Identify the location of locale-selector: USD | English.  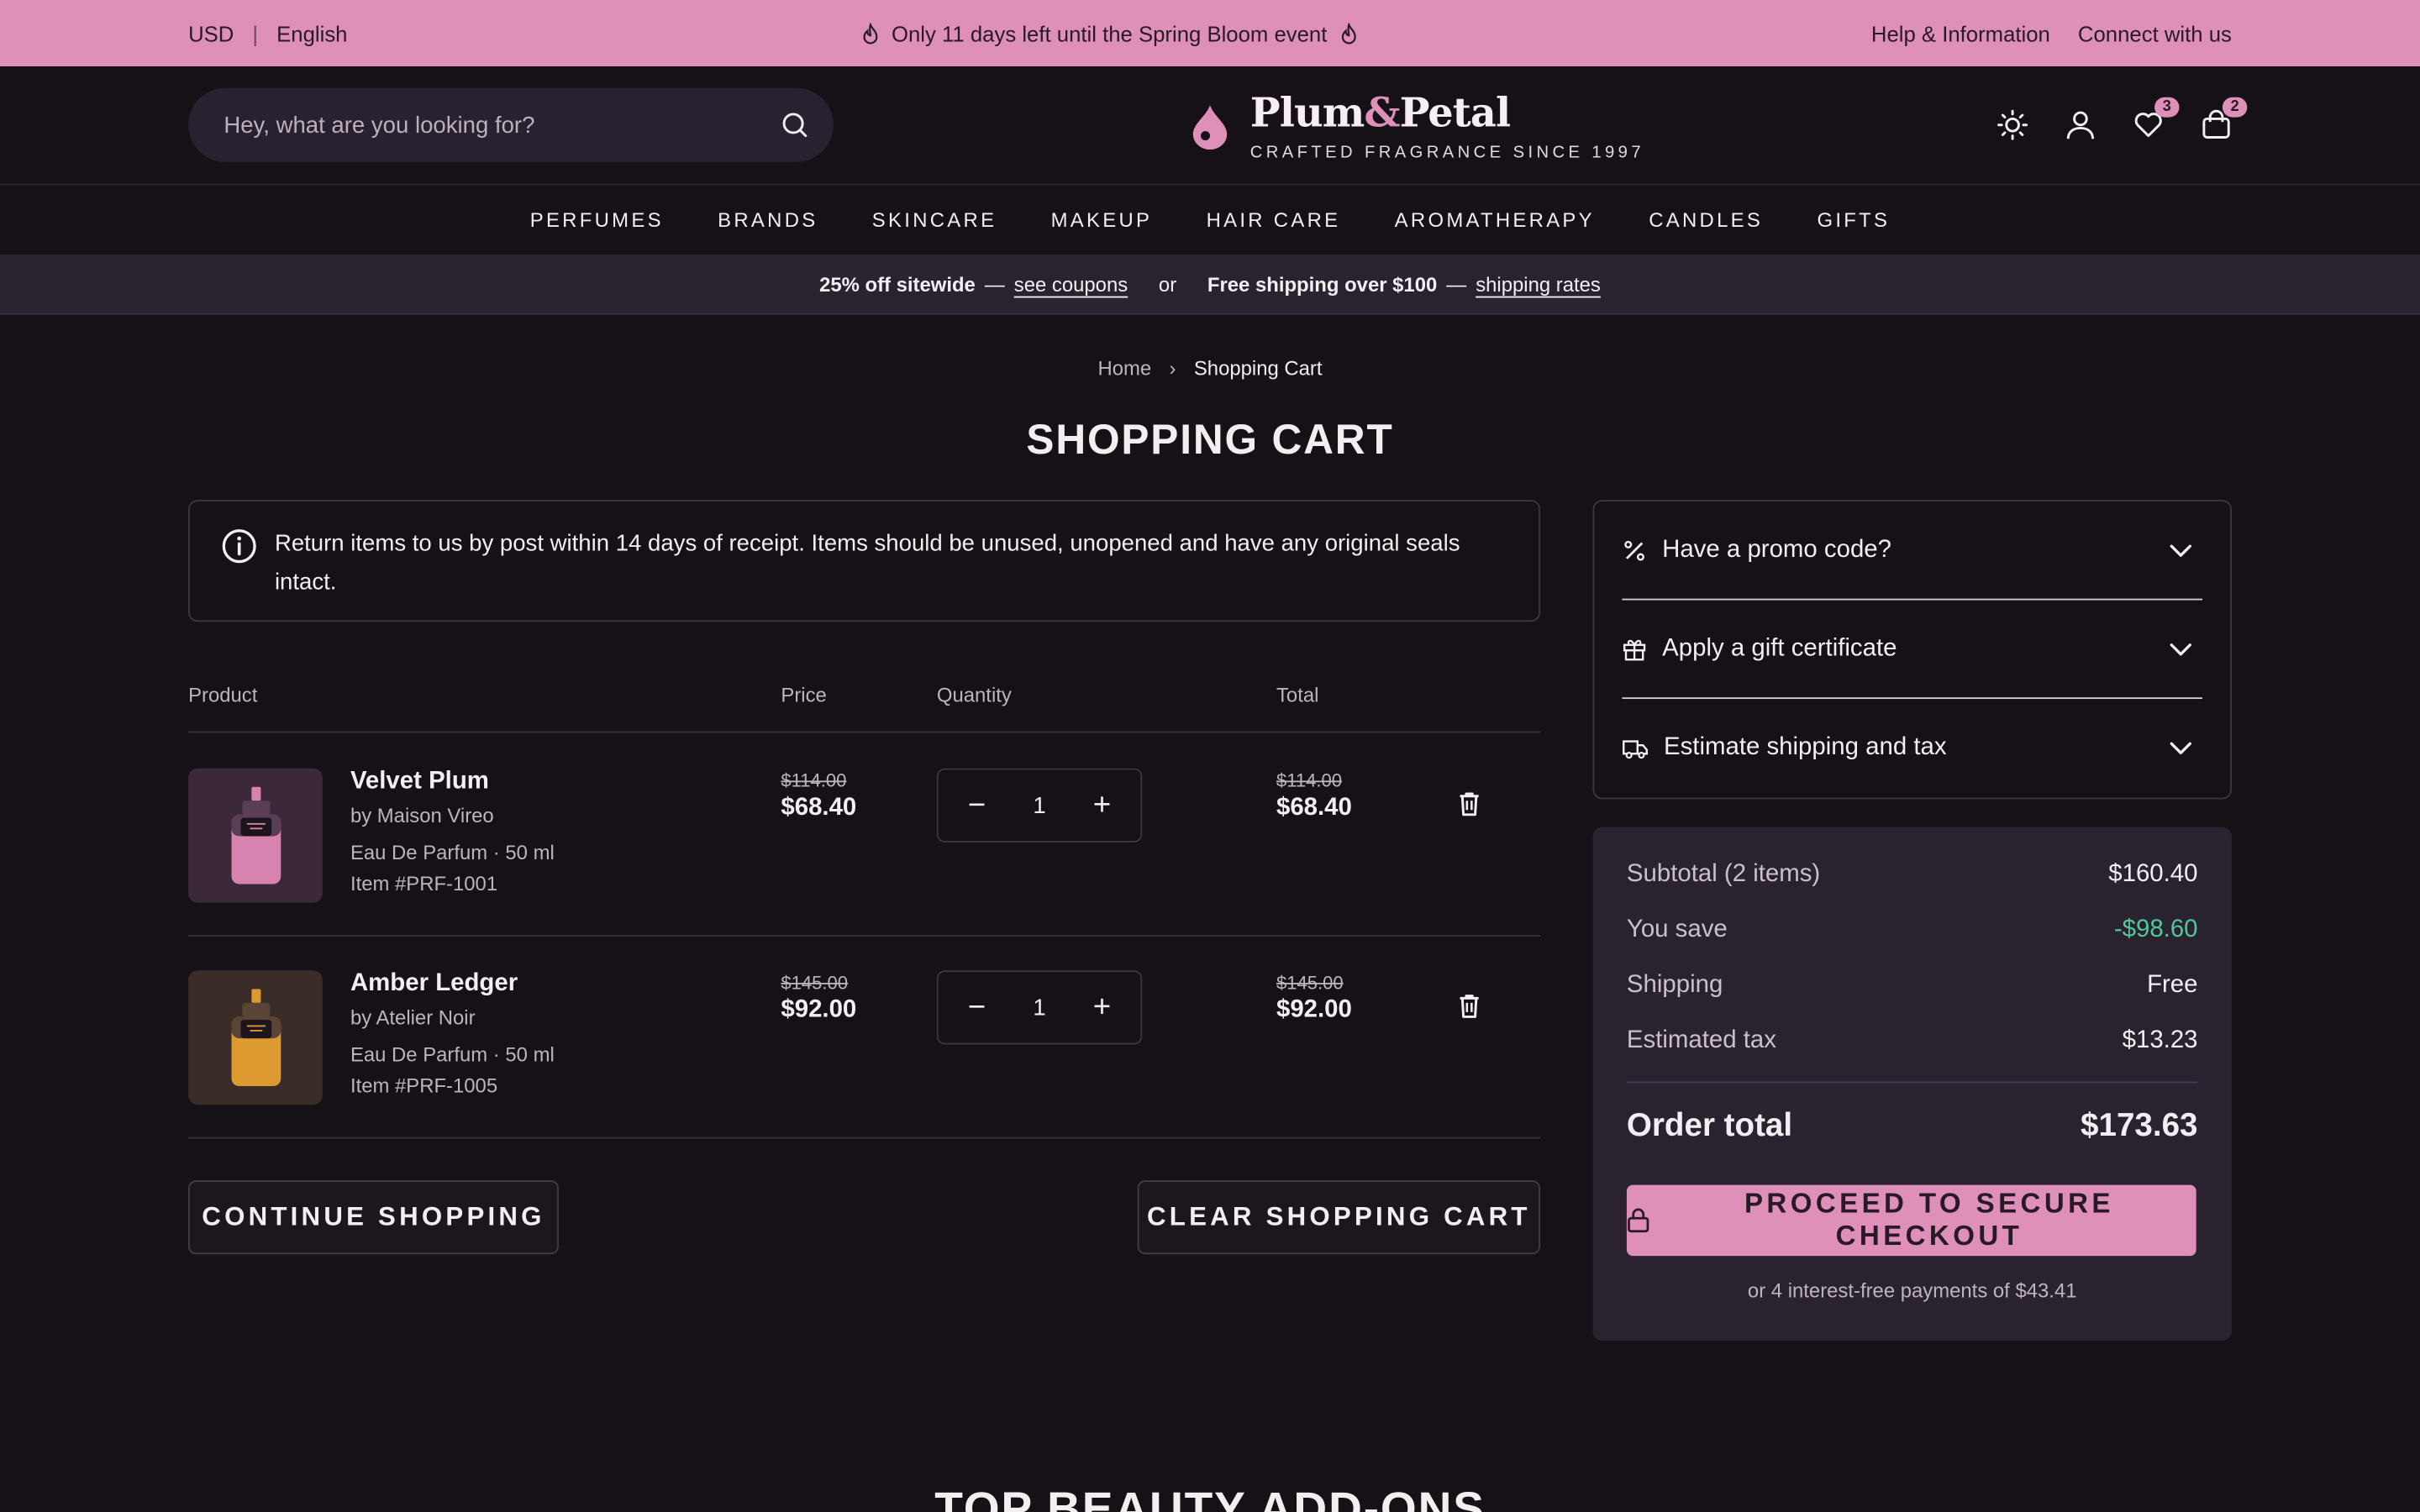
(268, 33).